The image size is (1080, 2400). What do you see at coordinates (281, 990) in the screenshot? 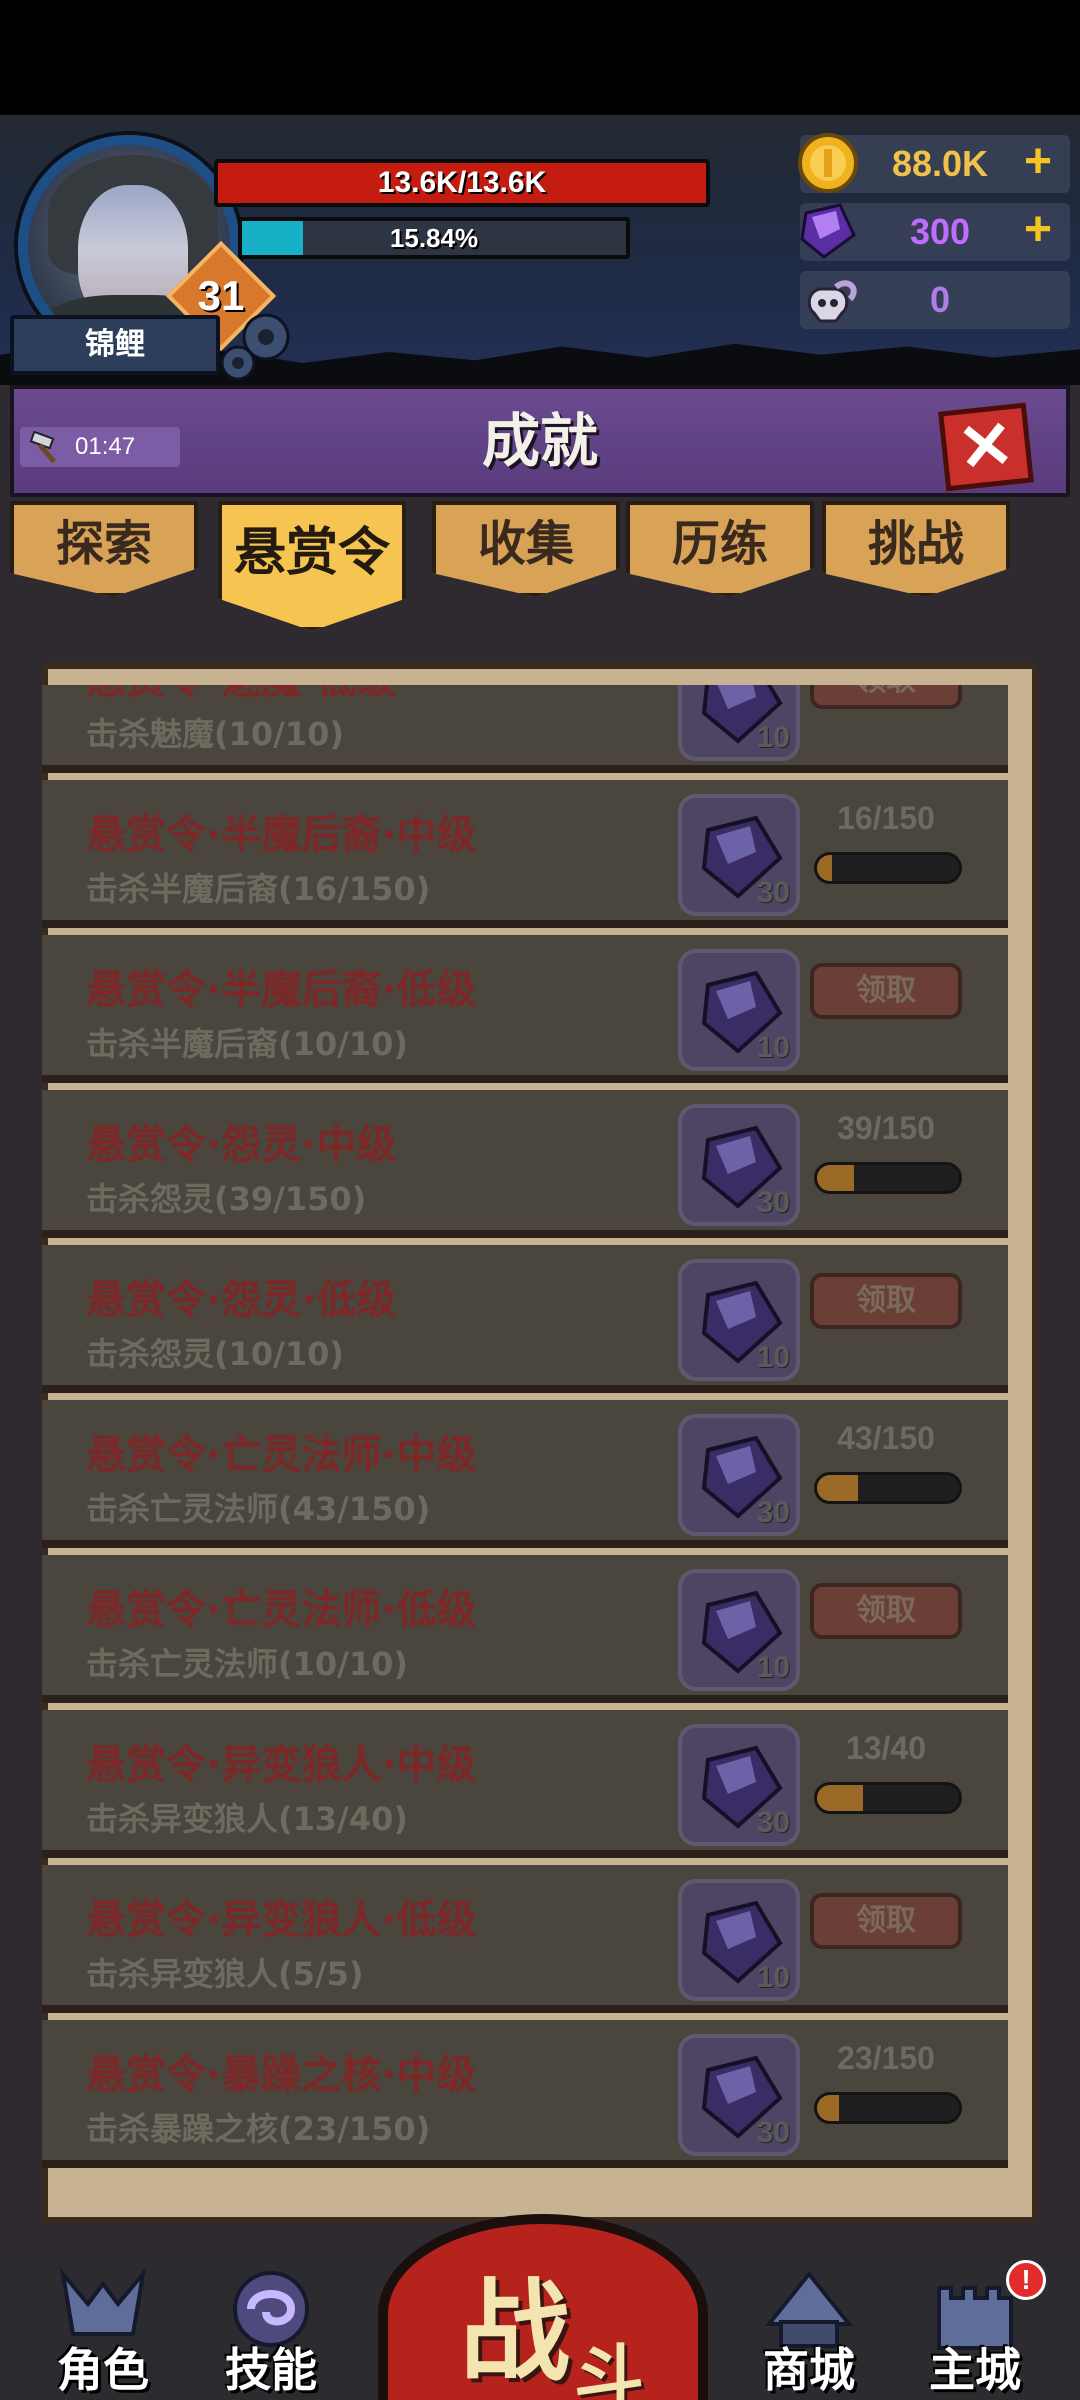
I see `achievement-title: 悬赏令·半魔后裔·低级` at bounding box center [281, 990].